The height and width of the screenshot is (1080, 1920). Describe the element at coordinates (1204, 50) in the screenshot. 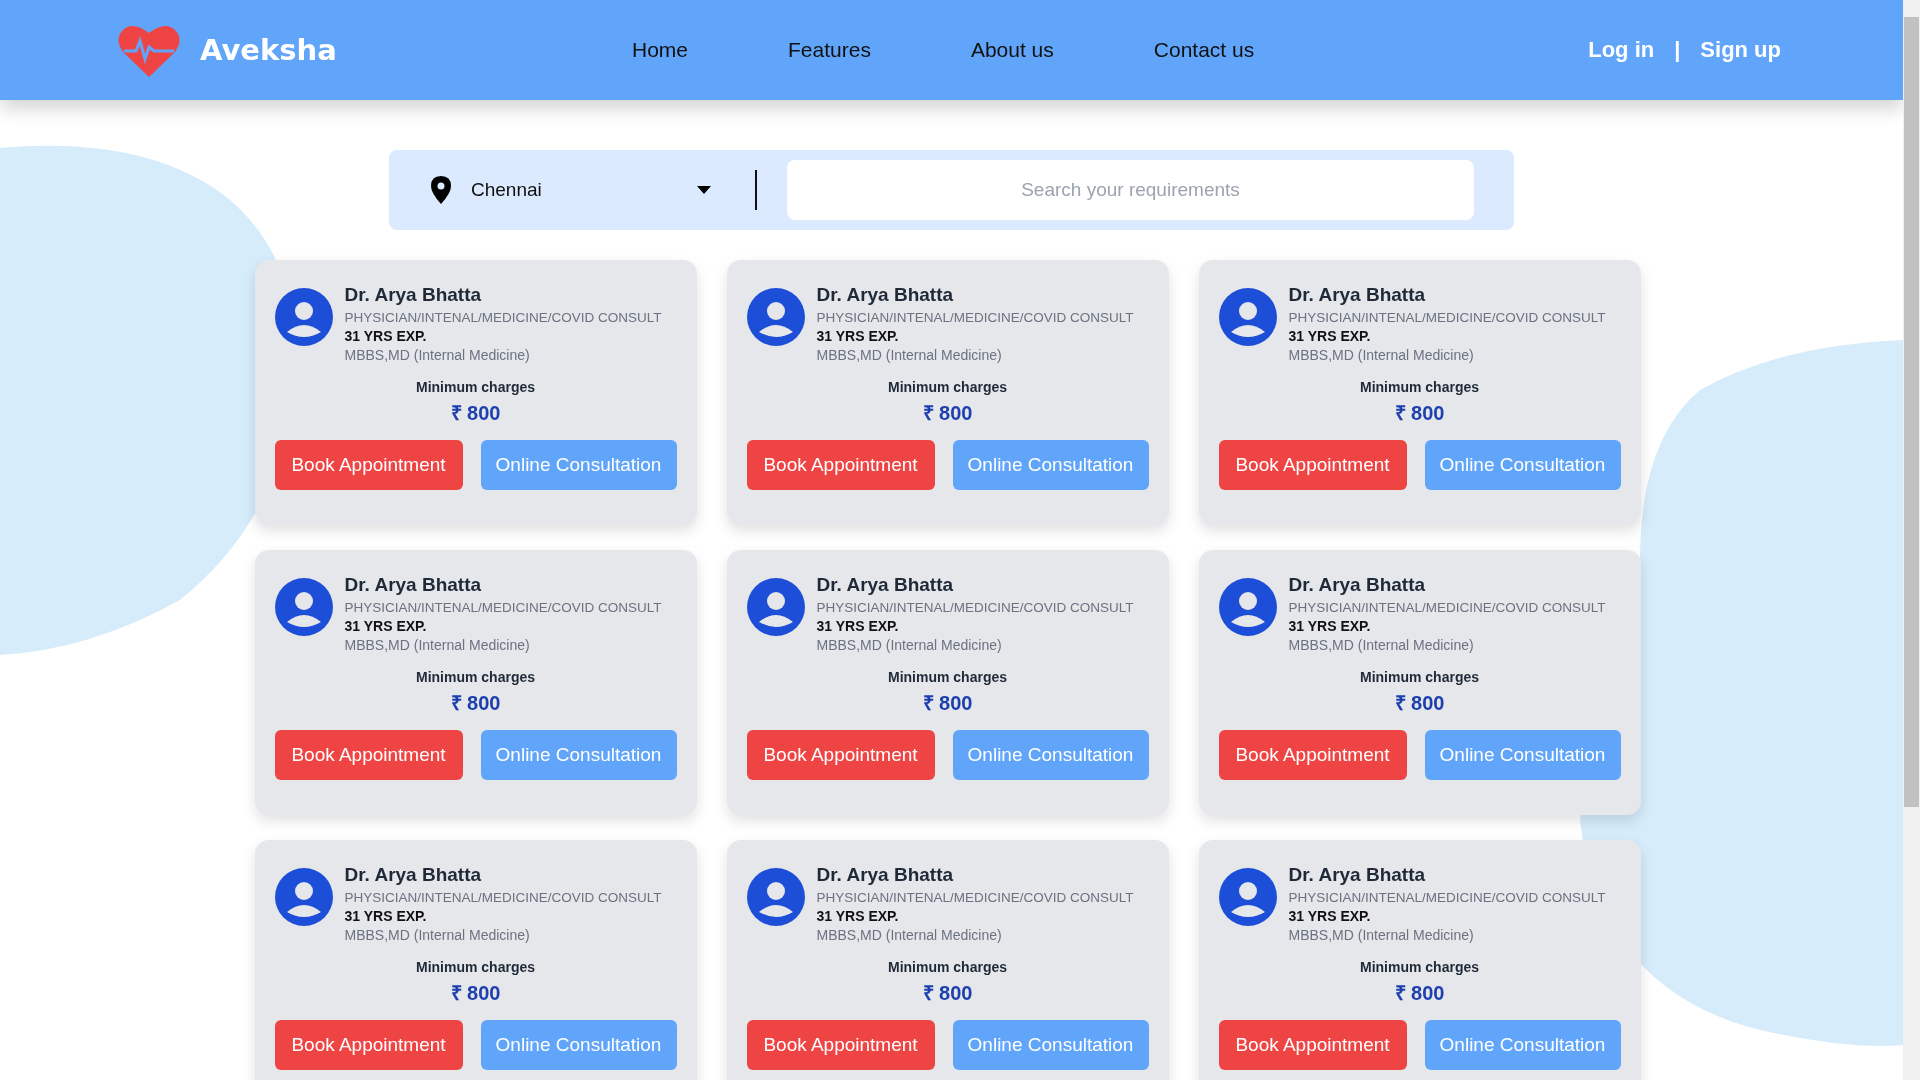

I see `nav-link: Contact us` at that location.